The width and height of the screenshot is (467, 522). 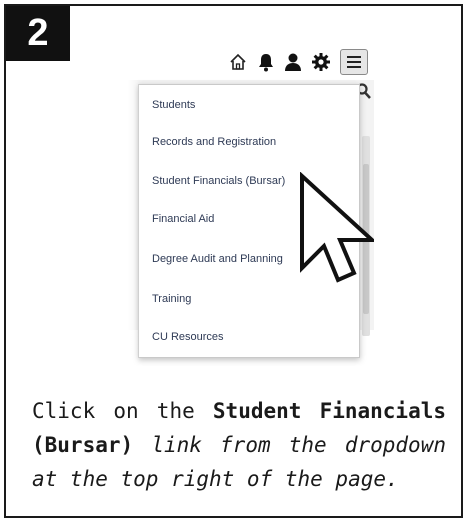 I want to click on hamburger-menu-button, so click(x=354, y=62).